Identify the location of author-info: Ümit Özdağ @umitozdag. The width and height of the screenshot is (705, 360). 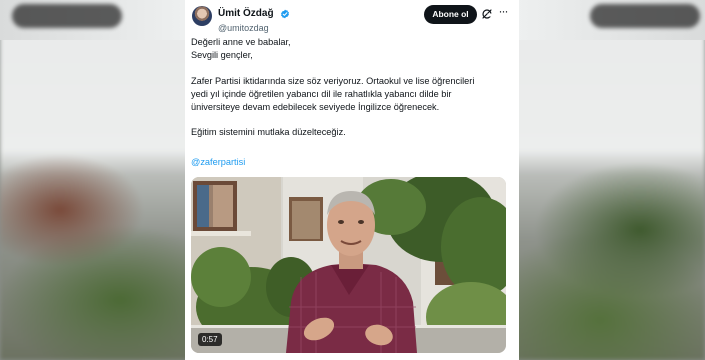
(254, 19).